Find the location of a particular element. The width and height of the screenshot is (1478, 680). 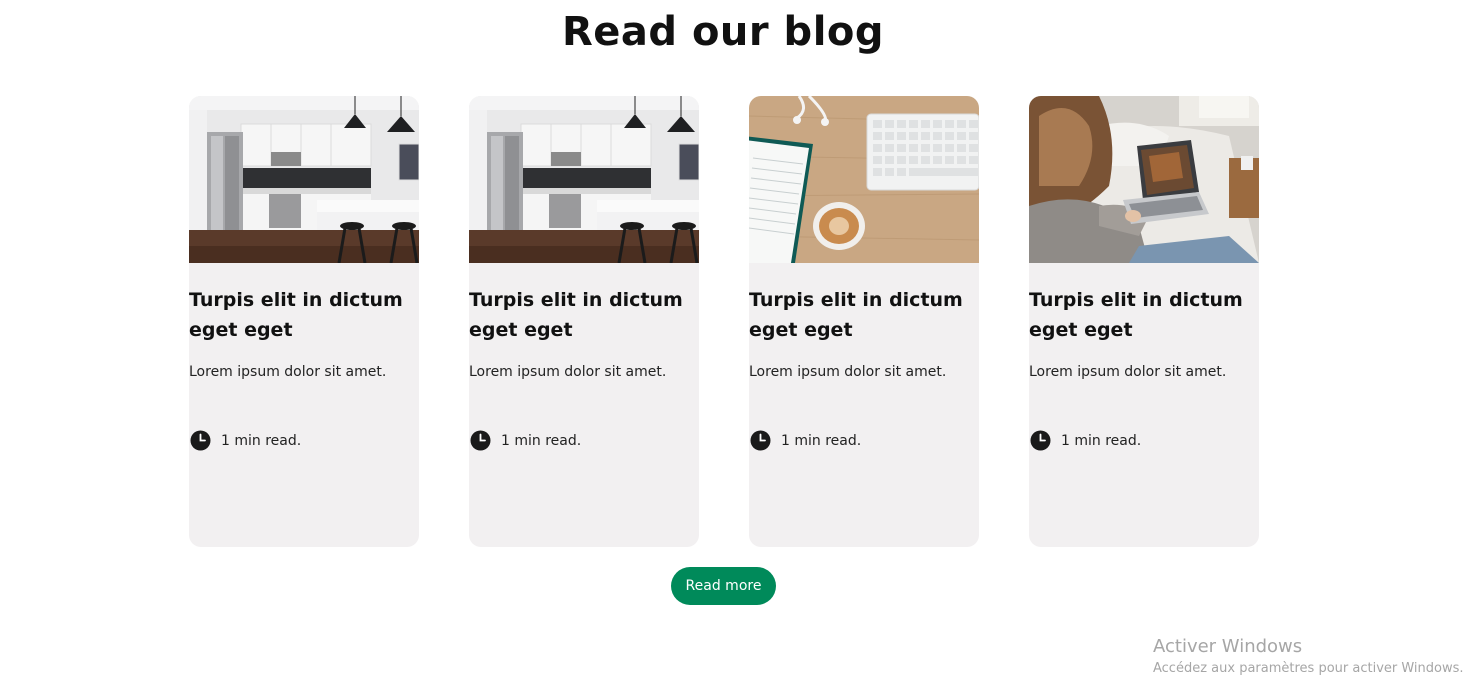

desk-coffee-keyboard-photo is located at coordinates (864, 179).